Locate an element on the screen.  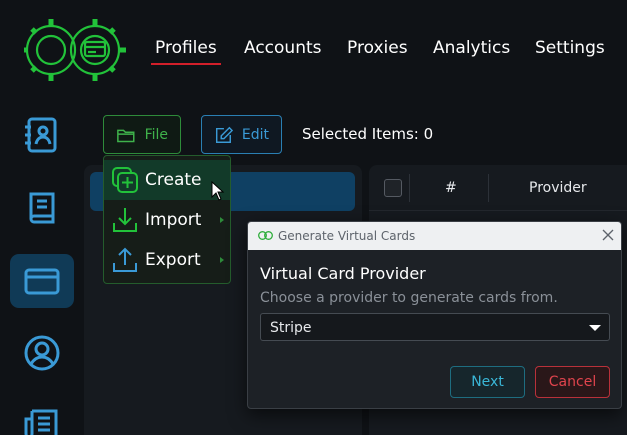
sidebar is located at coordinates (42, 267).